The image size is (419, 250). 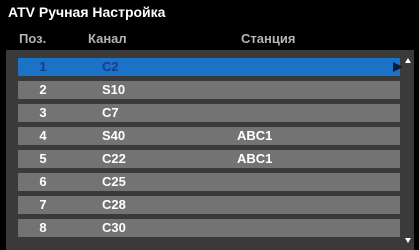 What do you see at coordinates (43, 204) in the screenshot?
I see `row-position: 7` at bounding box center [43, 204].